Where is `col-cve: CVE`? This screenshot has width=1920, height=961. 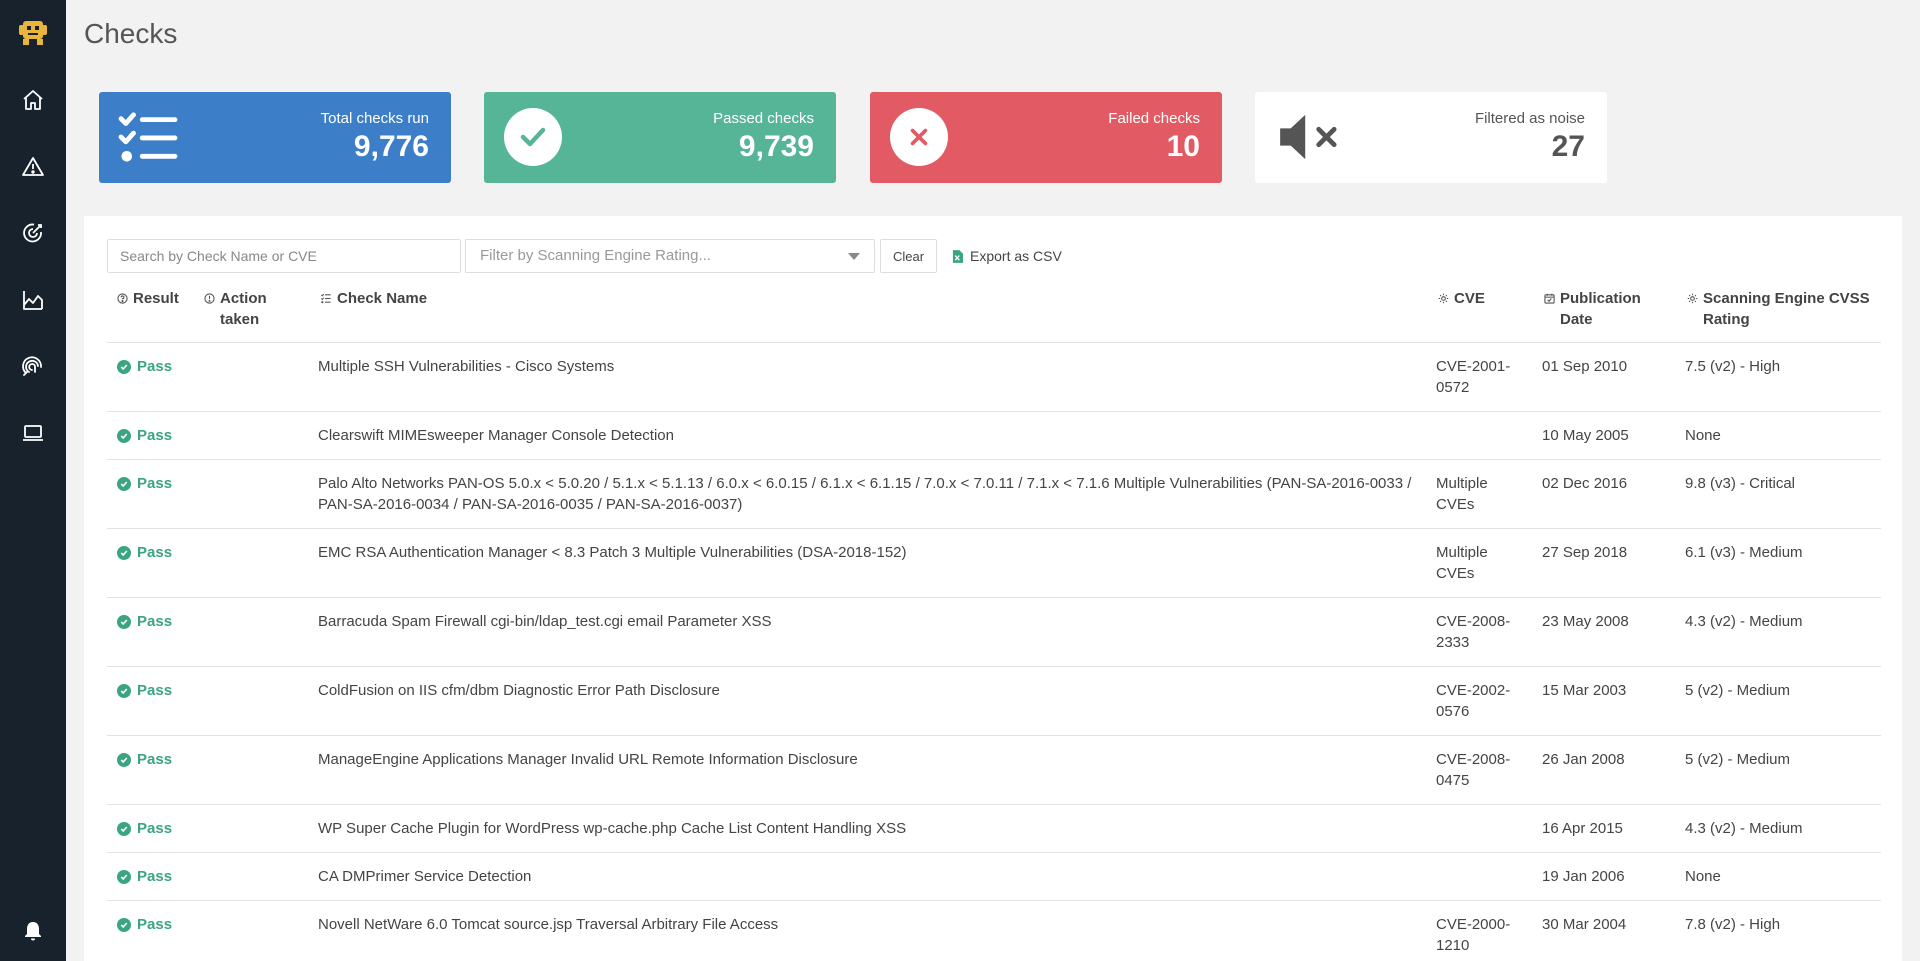 col-cve: CVE is located at coordinates (1461, 298).